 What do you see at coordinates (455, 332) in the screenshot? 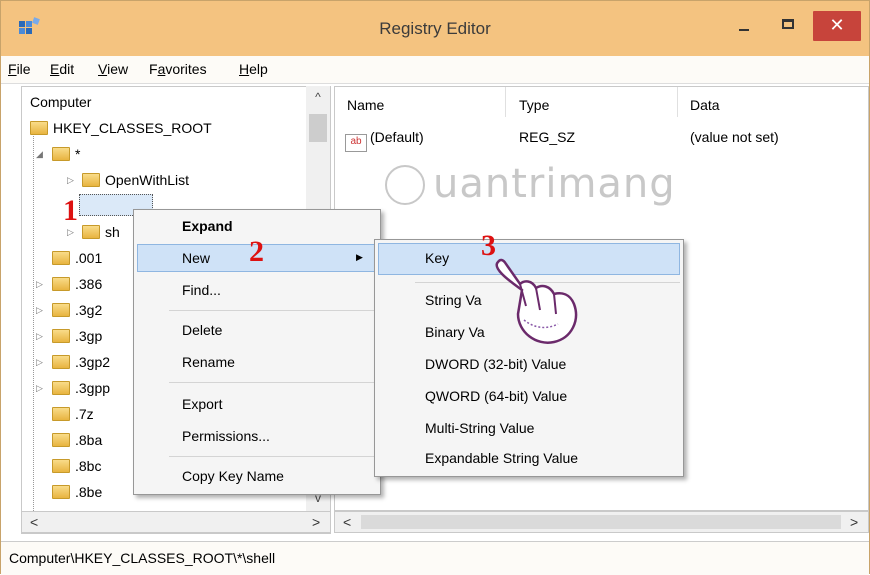
I see `menu-item-binary-value: Binary Va` at bounding box center [455, 332].